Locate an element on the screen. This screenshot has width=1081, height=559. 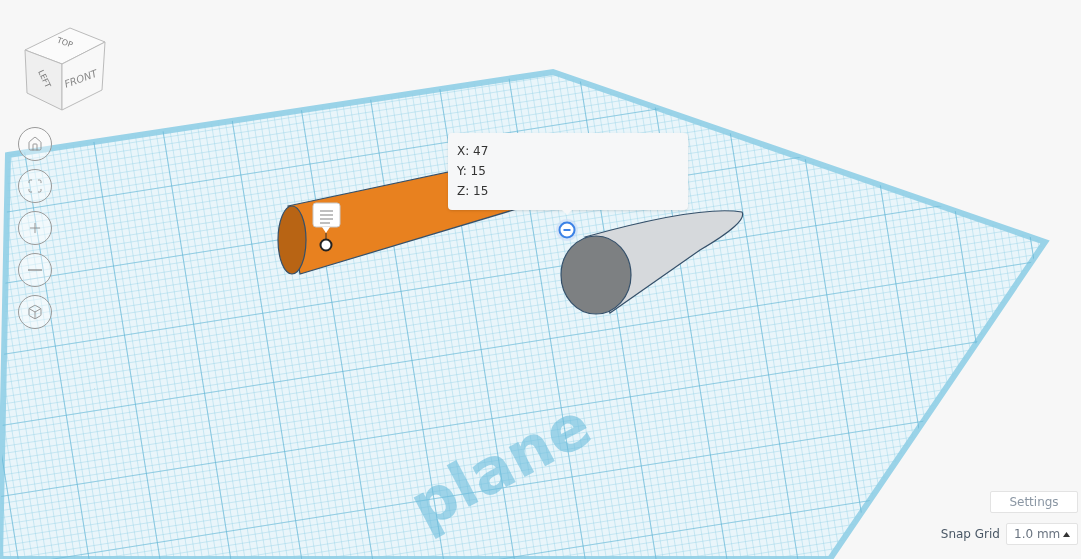
caret-icon is located at coordinates (1066, 534).